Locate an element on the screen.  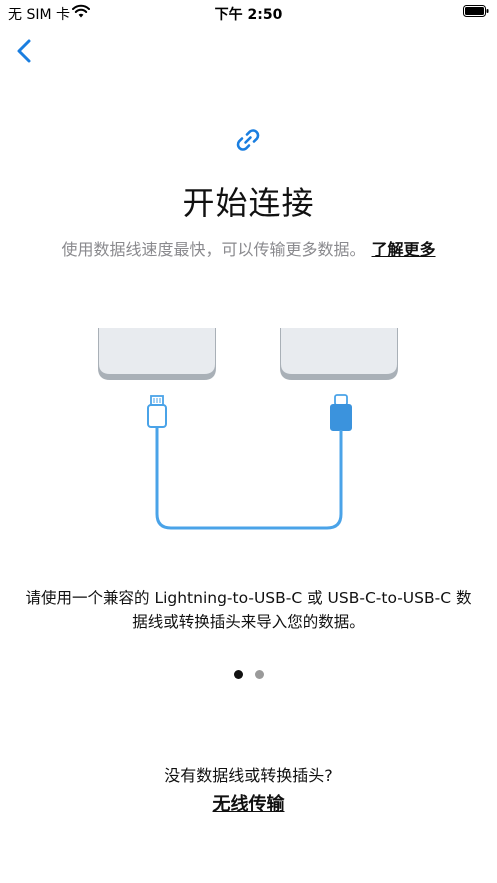
back-button is located at coordinates (25, 51).